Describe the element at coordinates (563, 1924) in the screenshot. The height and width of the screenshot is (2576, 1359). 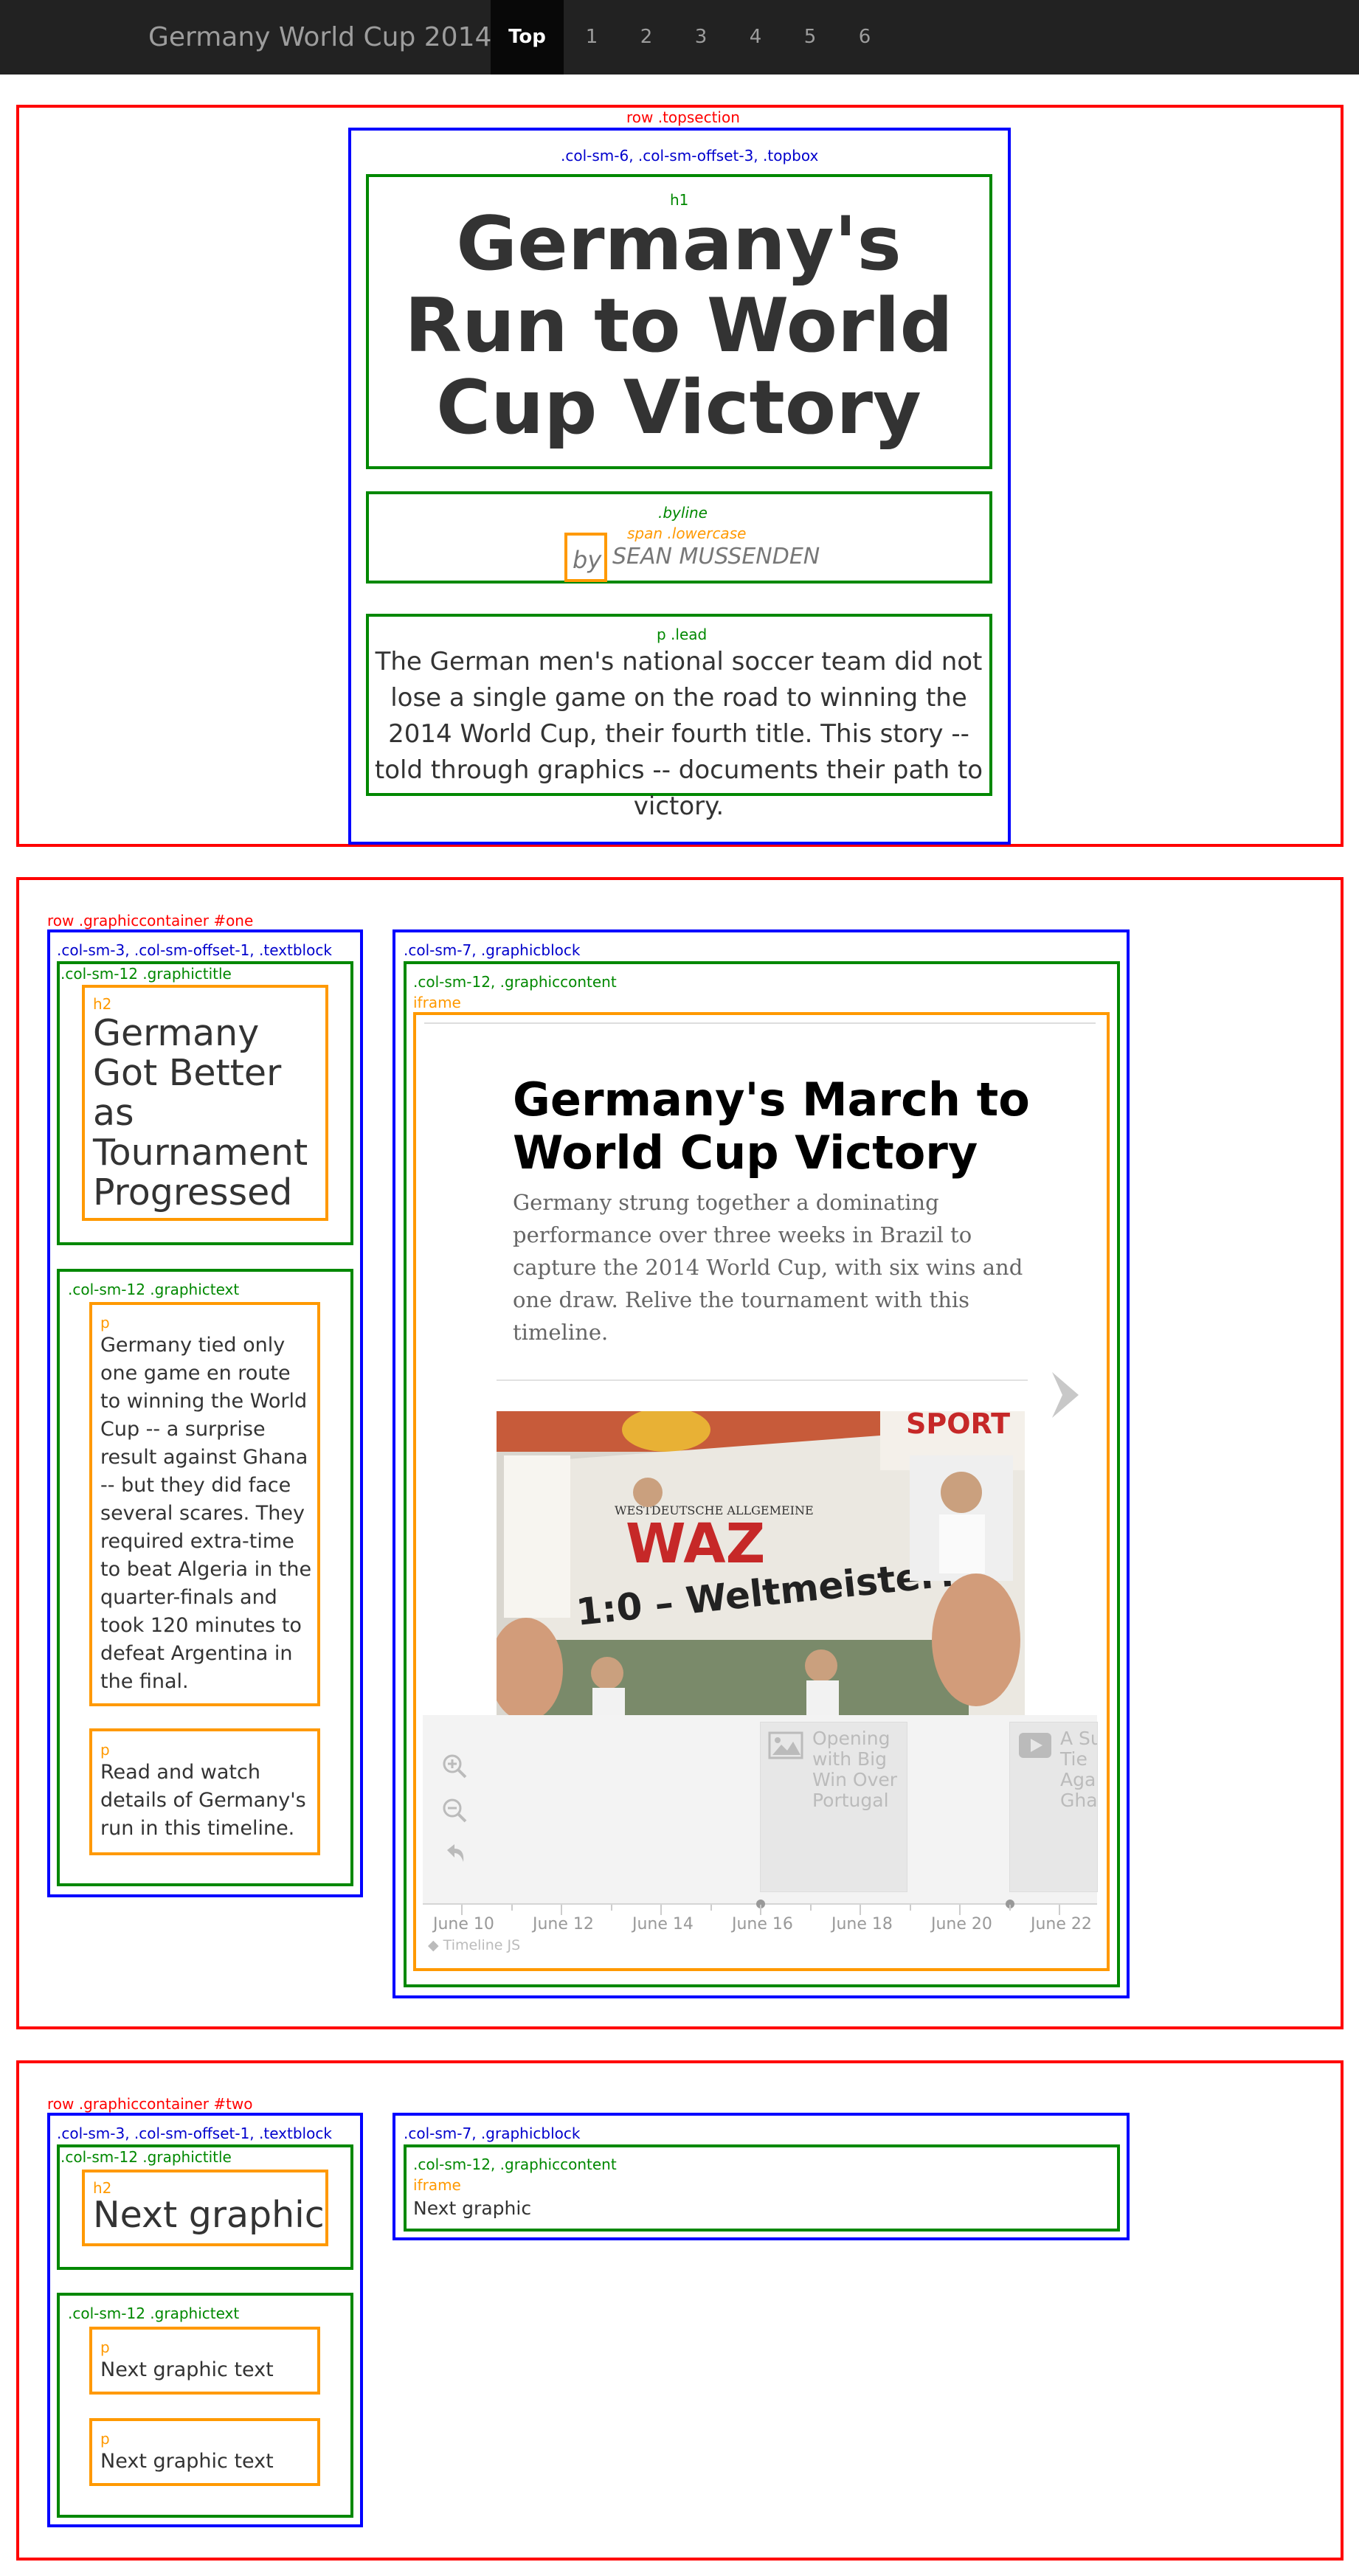
I see `timeline-date-label: June 12` at that location.